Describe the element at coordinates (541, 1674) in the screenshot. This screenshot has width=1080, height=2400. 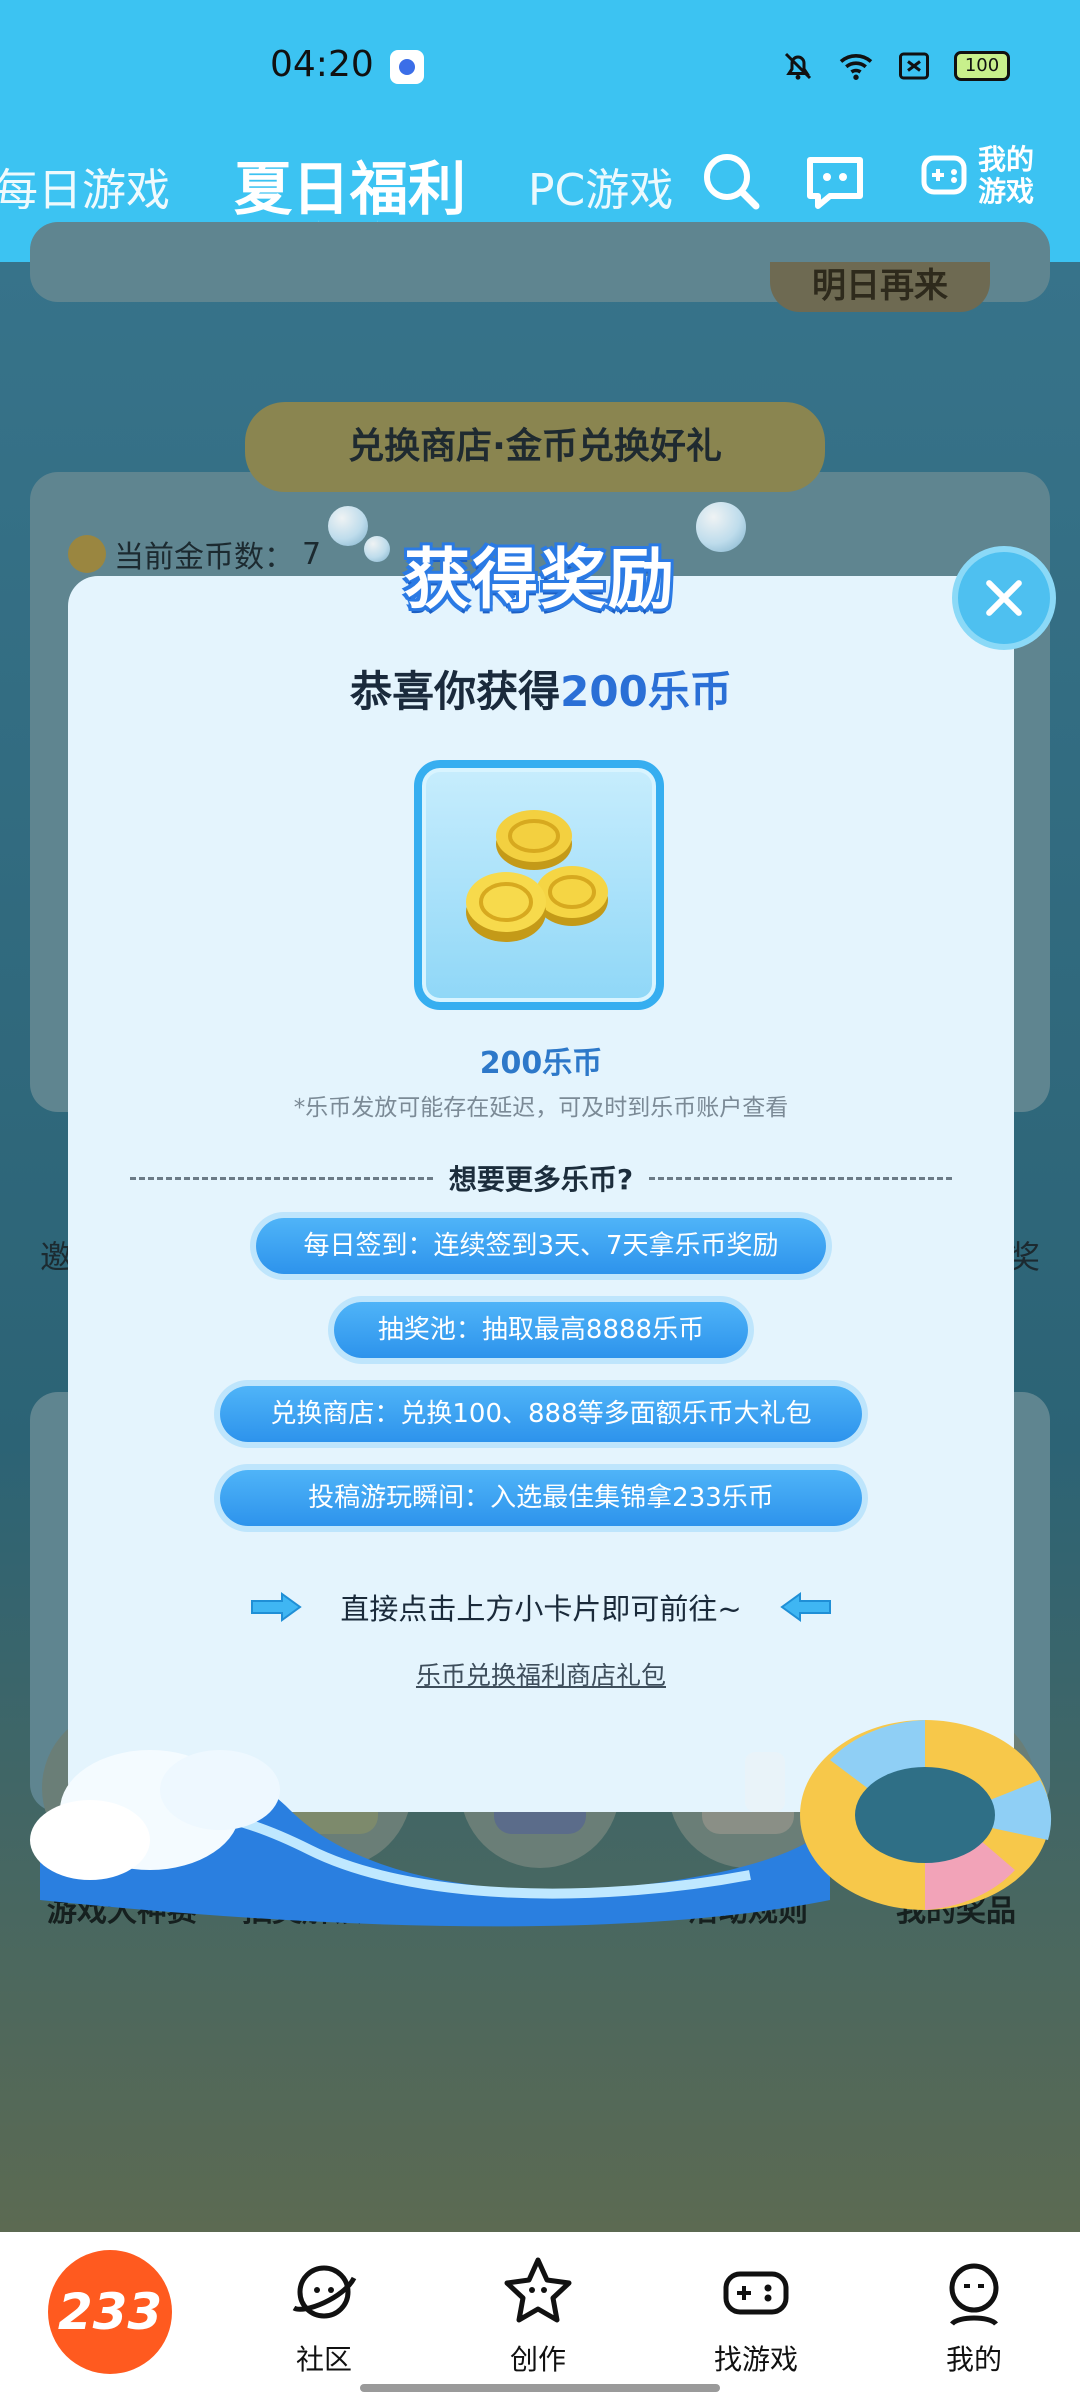
I see `coin-shop-link: 乐币兑换福利商店礼包` at that location.